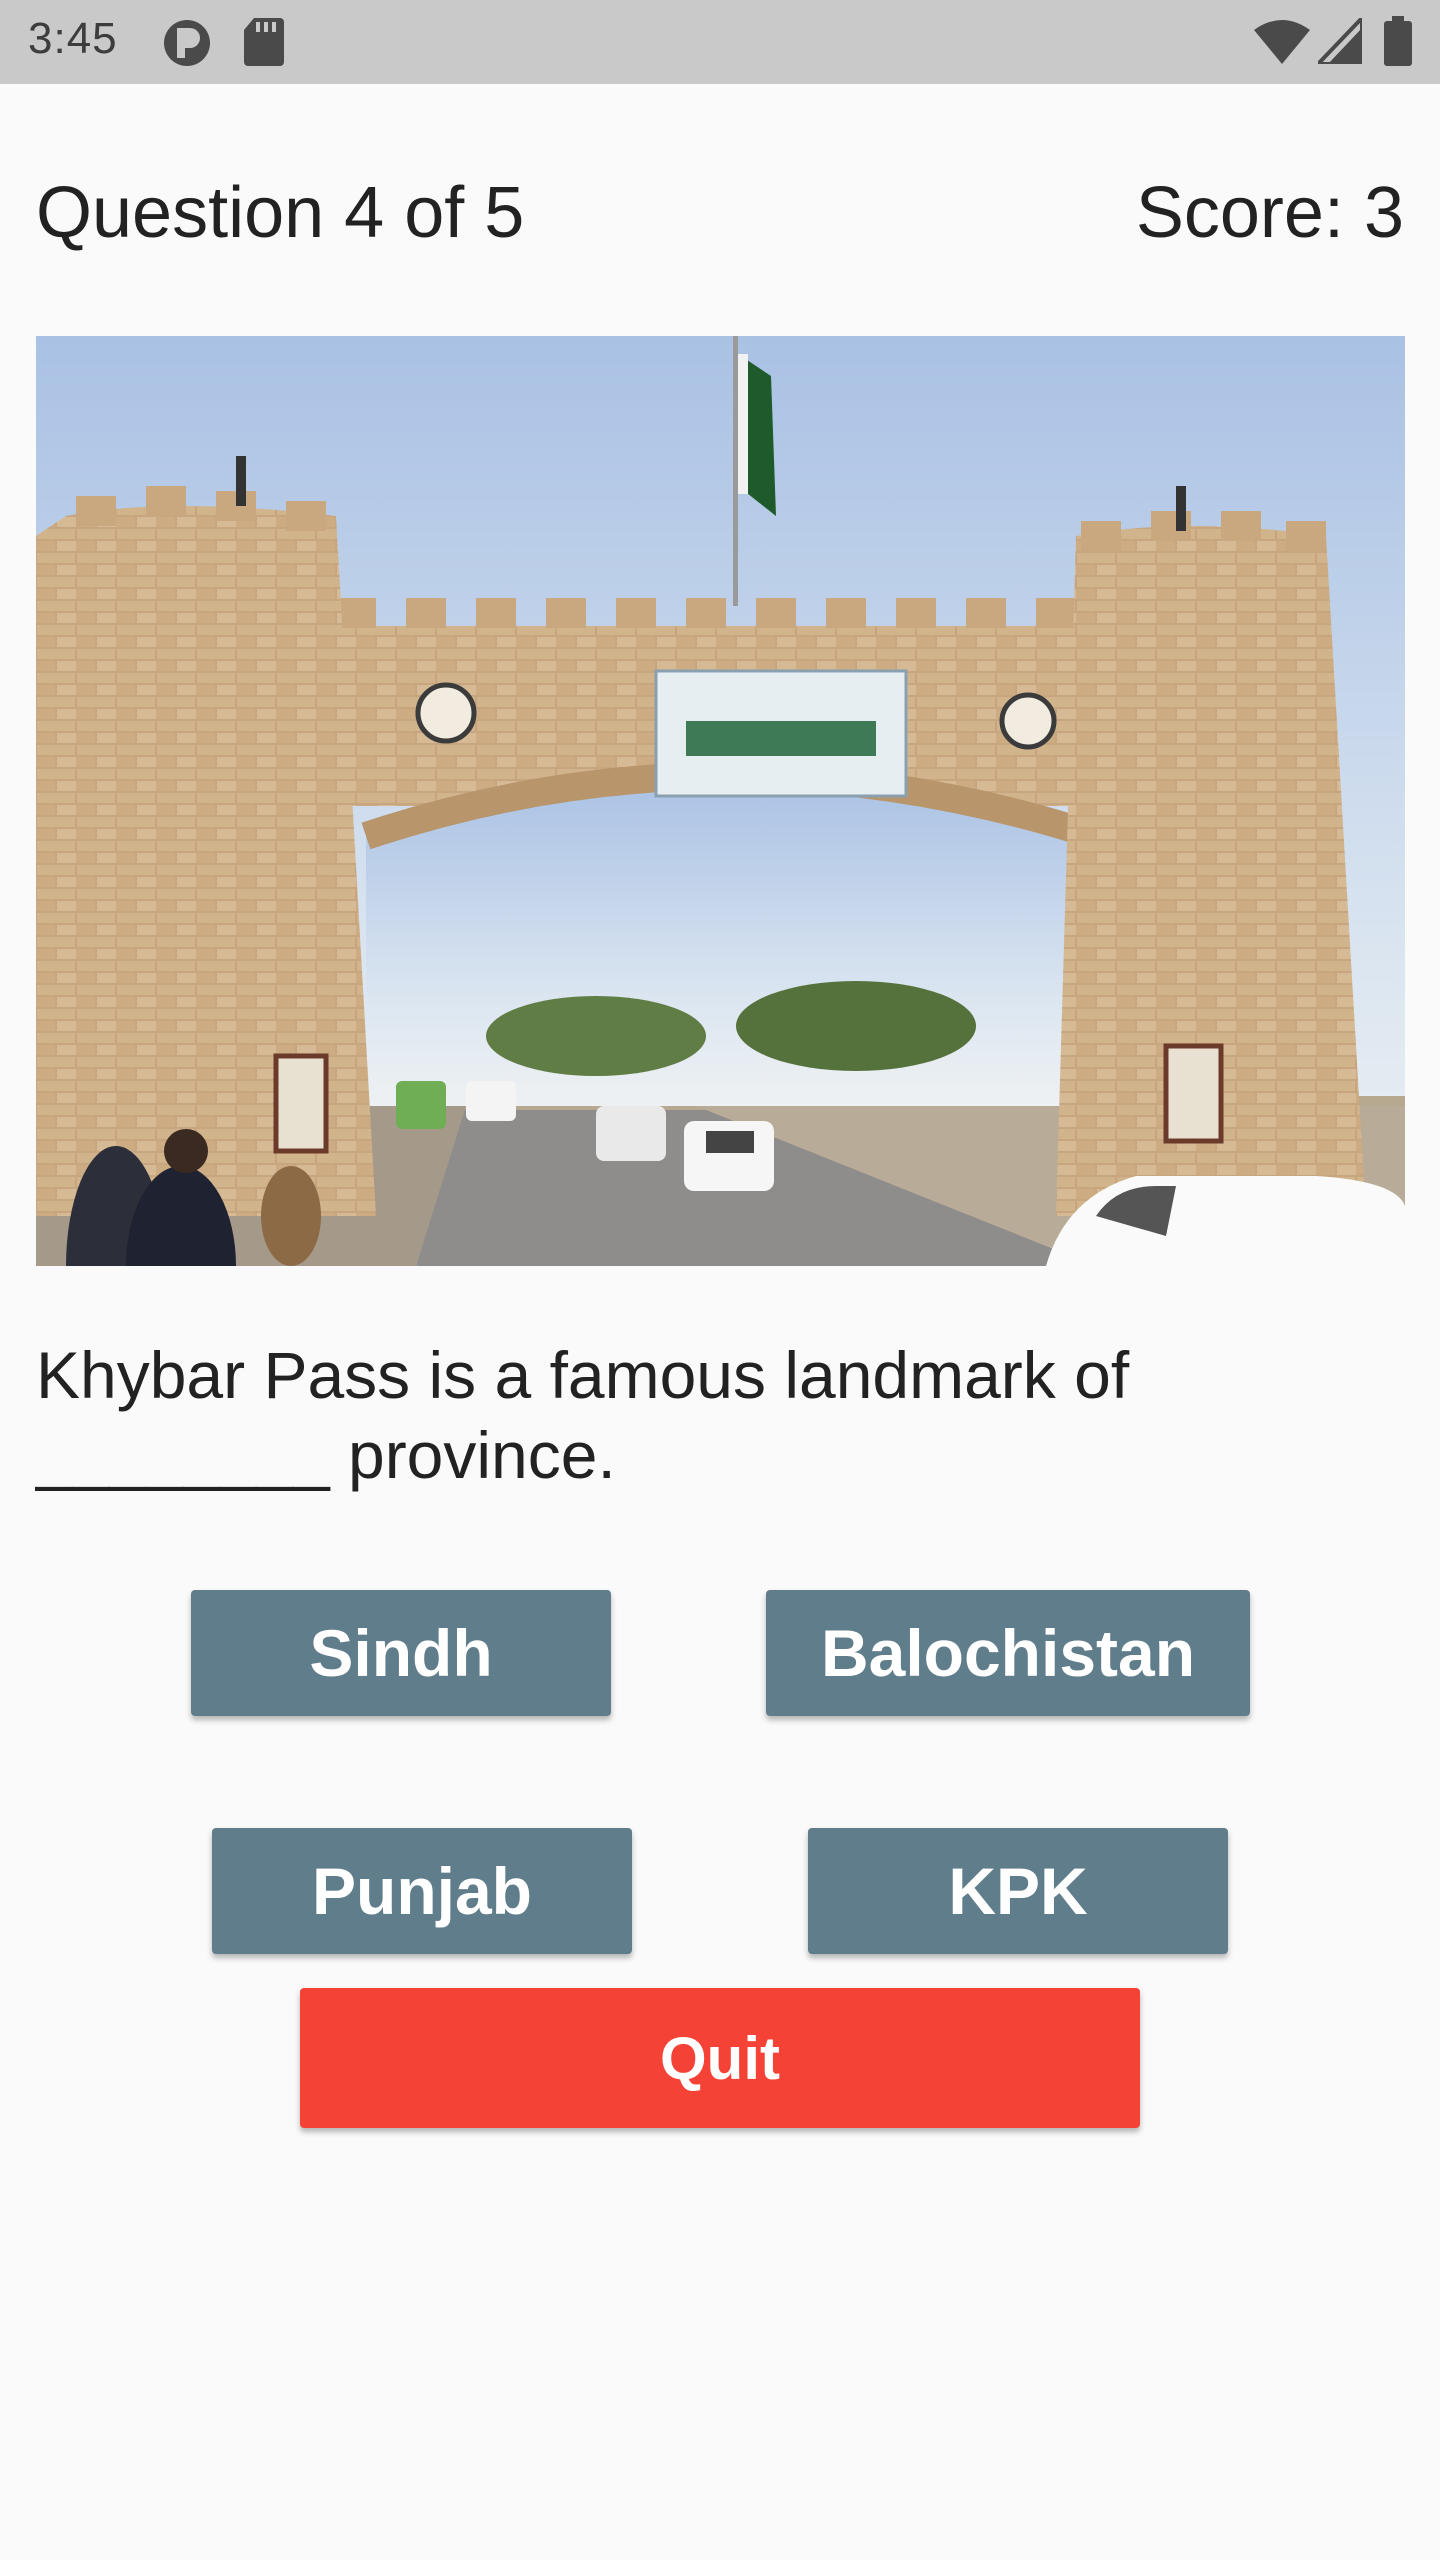 The height and width of the screenshot is (2560, 1440). What do you see at coordinates (401, 1653) in the screenshot?
I see `option-sindh-button: Sindh` at bounding box center [401, 1653].